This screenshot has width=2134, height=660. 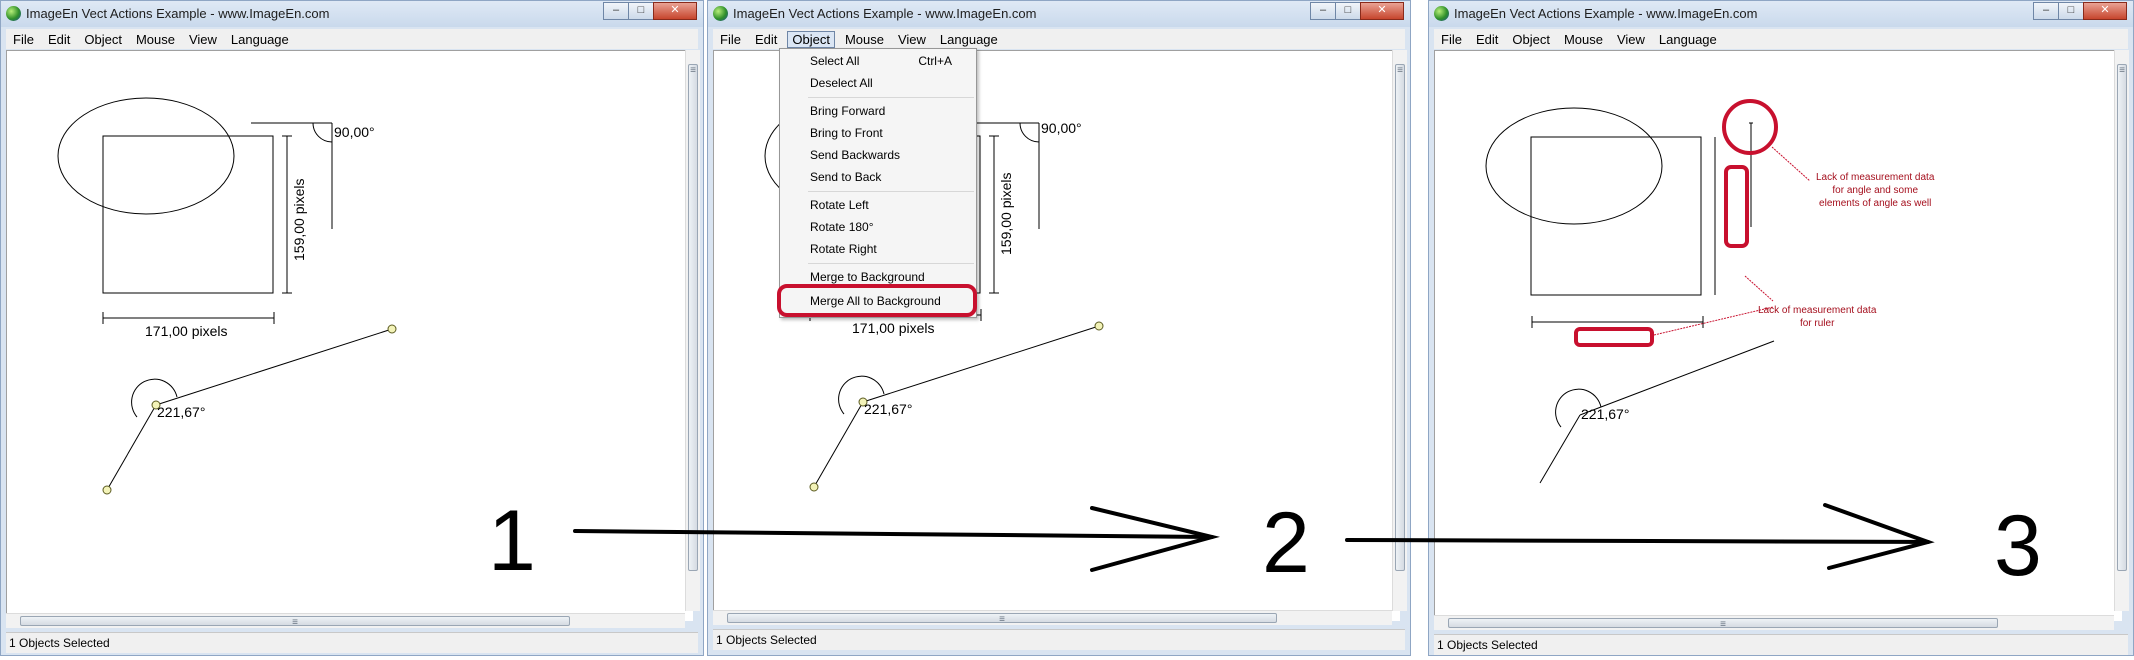 What do you see at coordinates (512, 541) in the screenshot?
I see `step-number-1: 1` at bounding box center [512, 541].